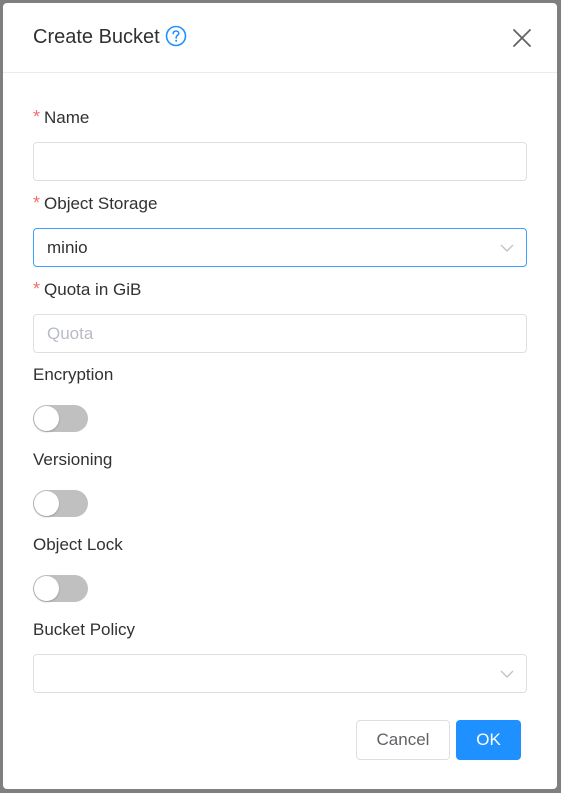  What do you see at coordinates (84, 629) in the screenshot?
I see `bucket-policy-label: Bucket Policy` at bounding box center [84, 629].